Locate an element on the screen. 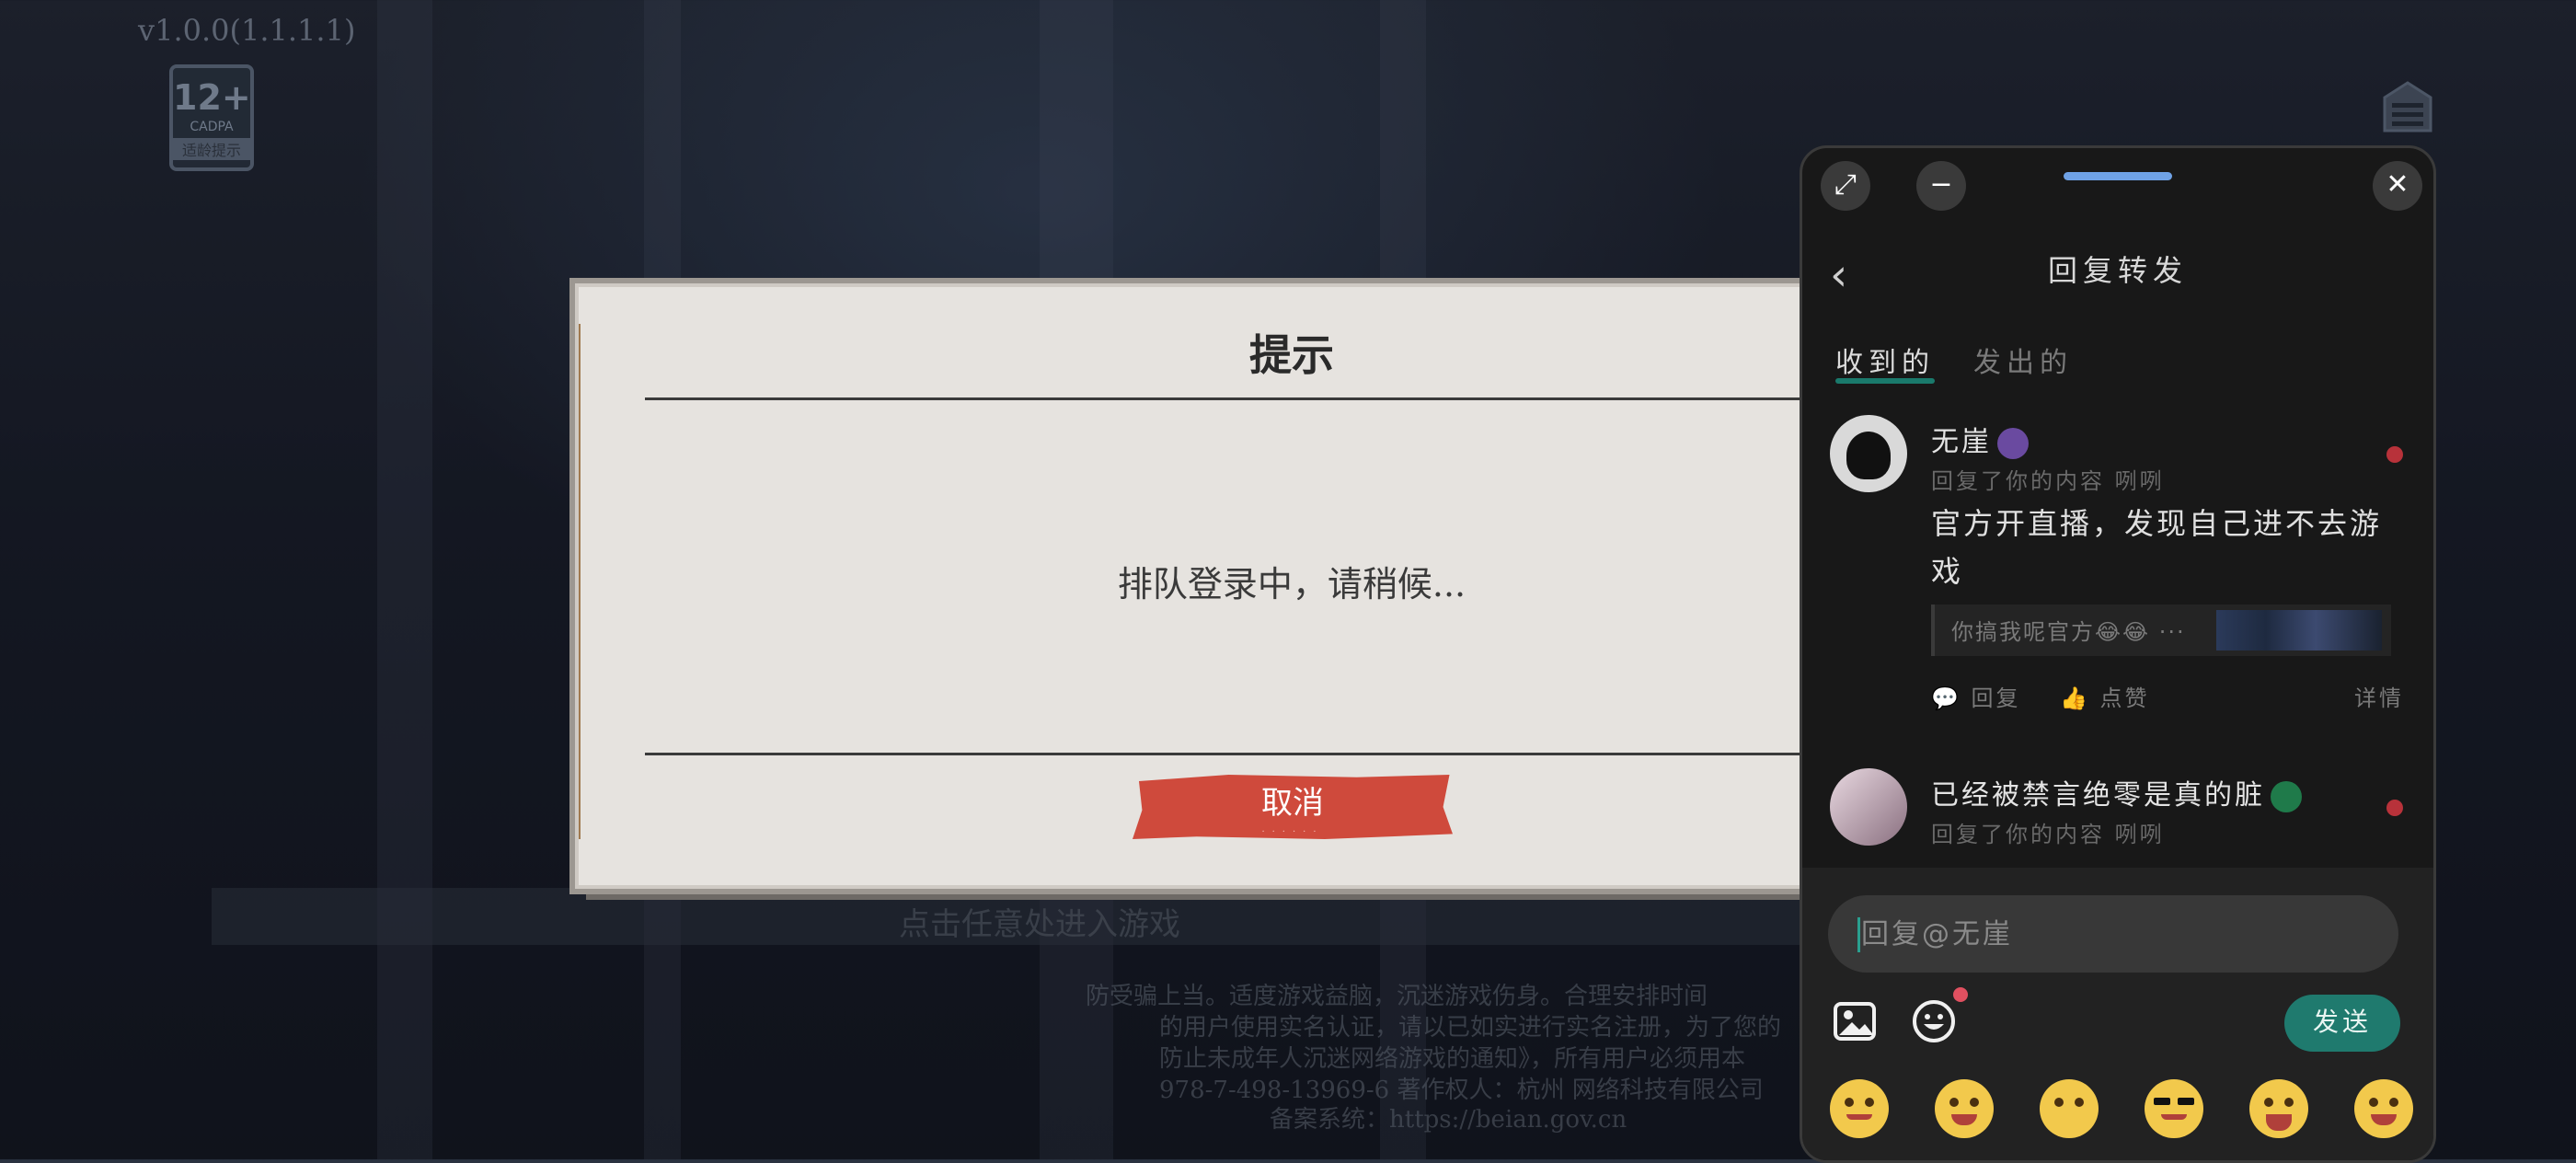  reply-input is located at coordinates (2113, 934).